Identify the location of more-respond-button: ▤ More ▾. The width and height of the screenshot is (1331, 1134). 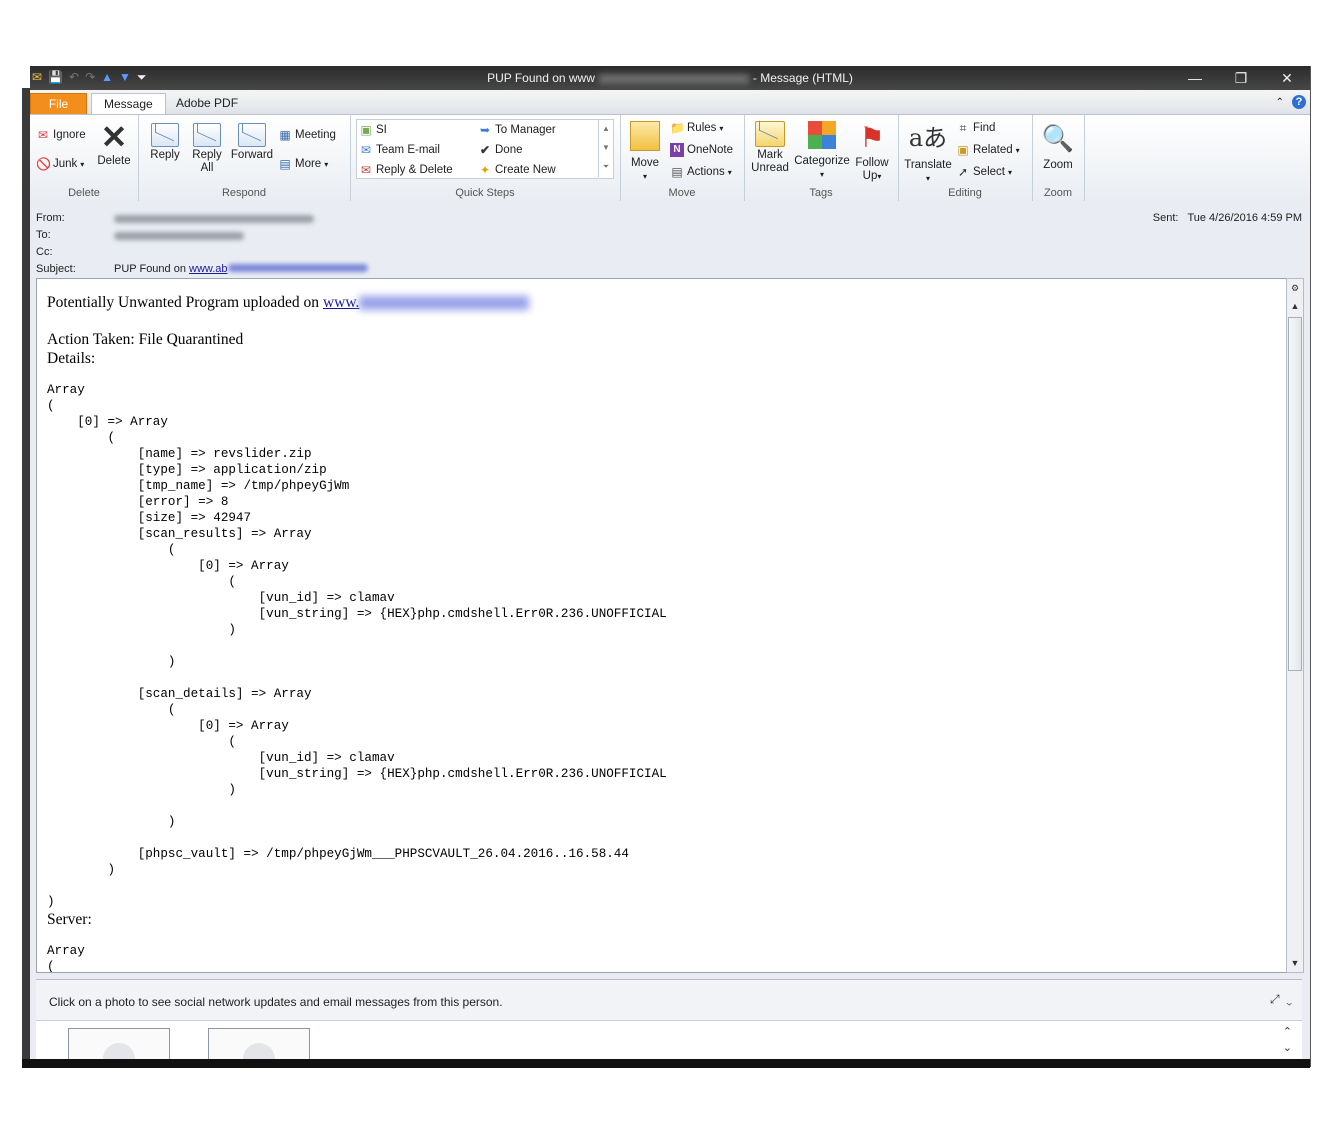
(303, 164).